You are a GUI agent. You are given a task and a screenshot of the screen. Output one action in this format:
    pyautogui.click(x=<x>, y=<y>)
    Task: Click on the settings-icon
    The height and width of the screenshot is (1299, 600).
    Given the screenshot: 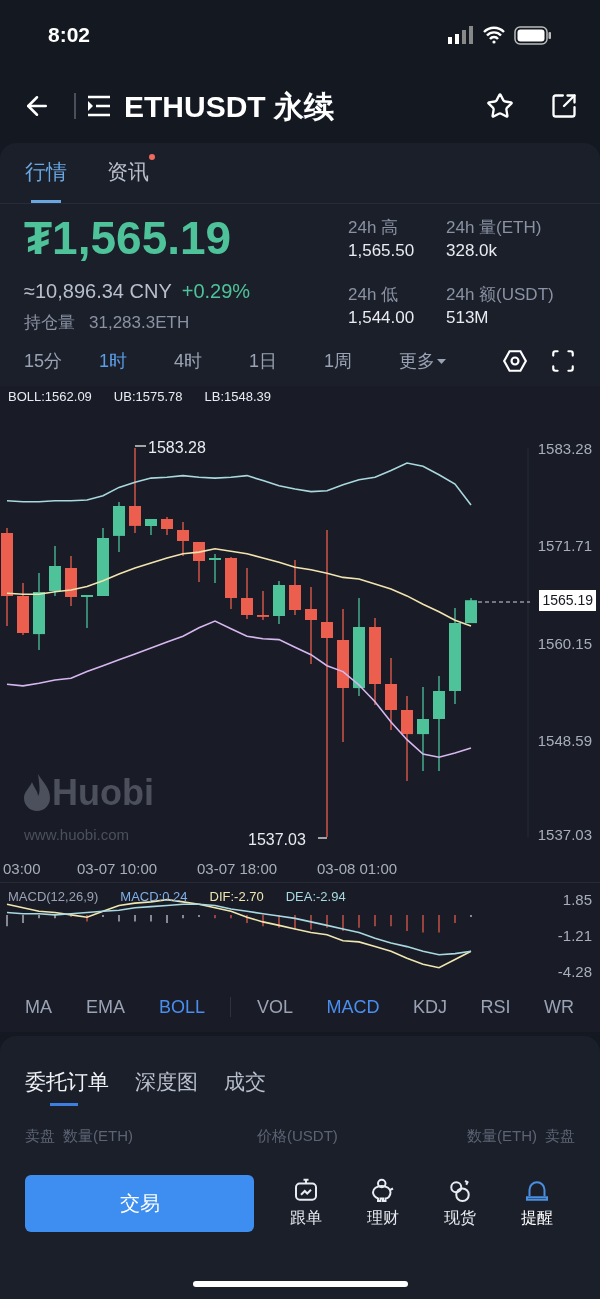 What is the action you would take?
    pyautogui.click(x=515, y=361)
    